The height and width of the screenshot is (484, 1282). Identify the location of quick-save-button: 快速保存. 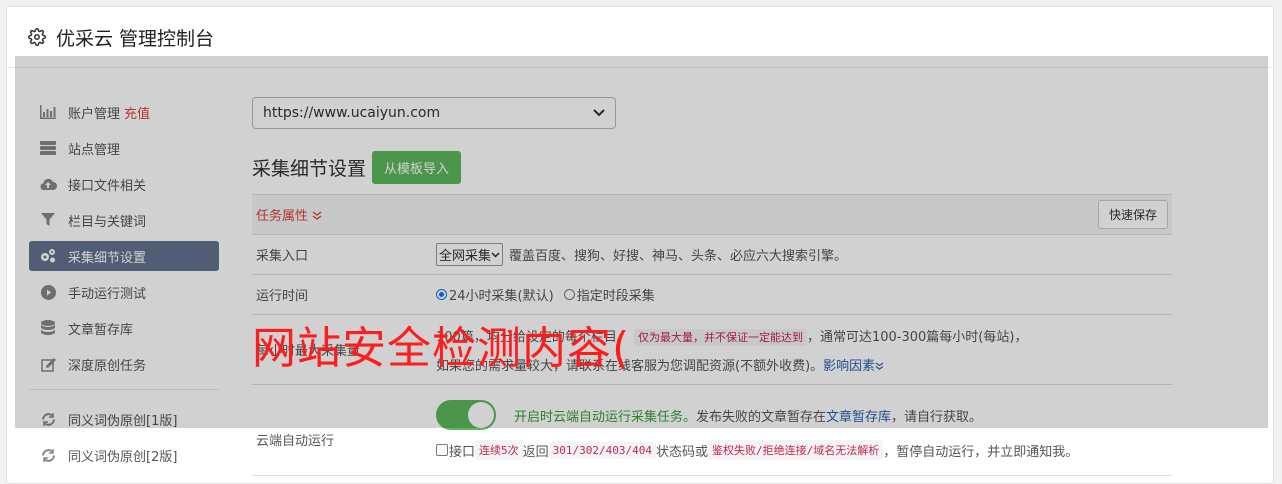
(1132, 214).